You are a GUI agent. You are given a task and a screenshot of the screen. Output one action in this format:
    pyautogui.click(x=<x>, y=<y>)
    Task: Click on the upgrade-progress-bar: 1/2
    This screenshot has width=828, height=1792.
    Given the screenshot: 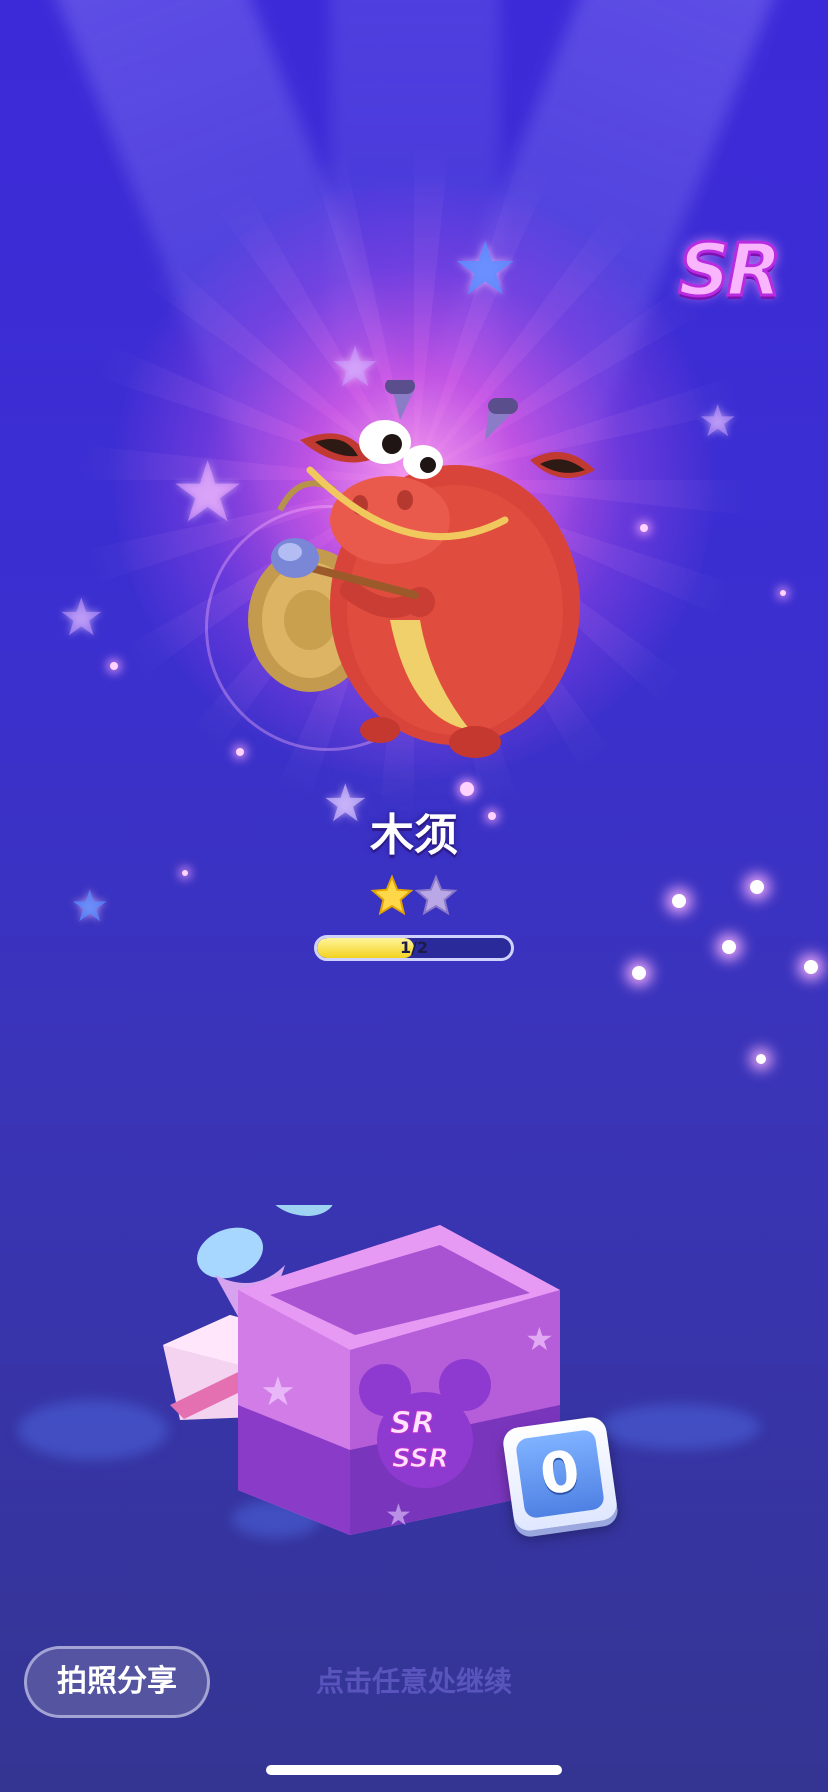 What is the action you would take?
    pyautogui.click(x=414, y=948)
    